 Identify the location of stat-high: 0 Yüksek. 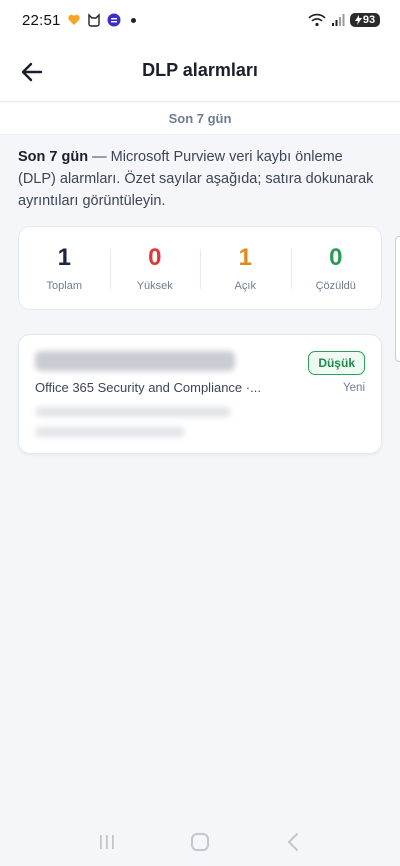
(155, 268).